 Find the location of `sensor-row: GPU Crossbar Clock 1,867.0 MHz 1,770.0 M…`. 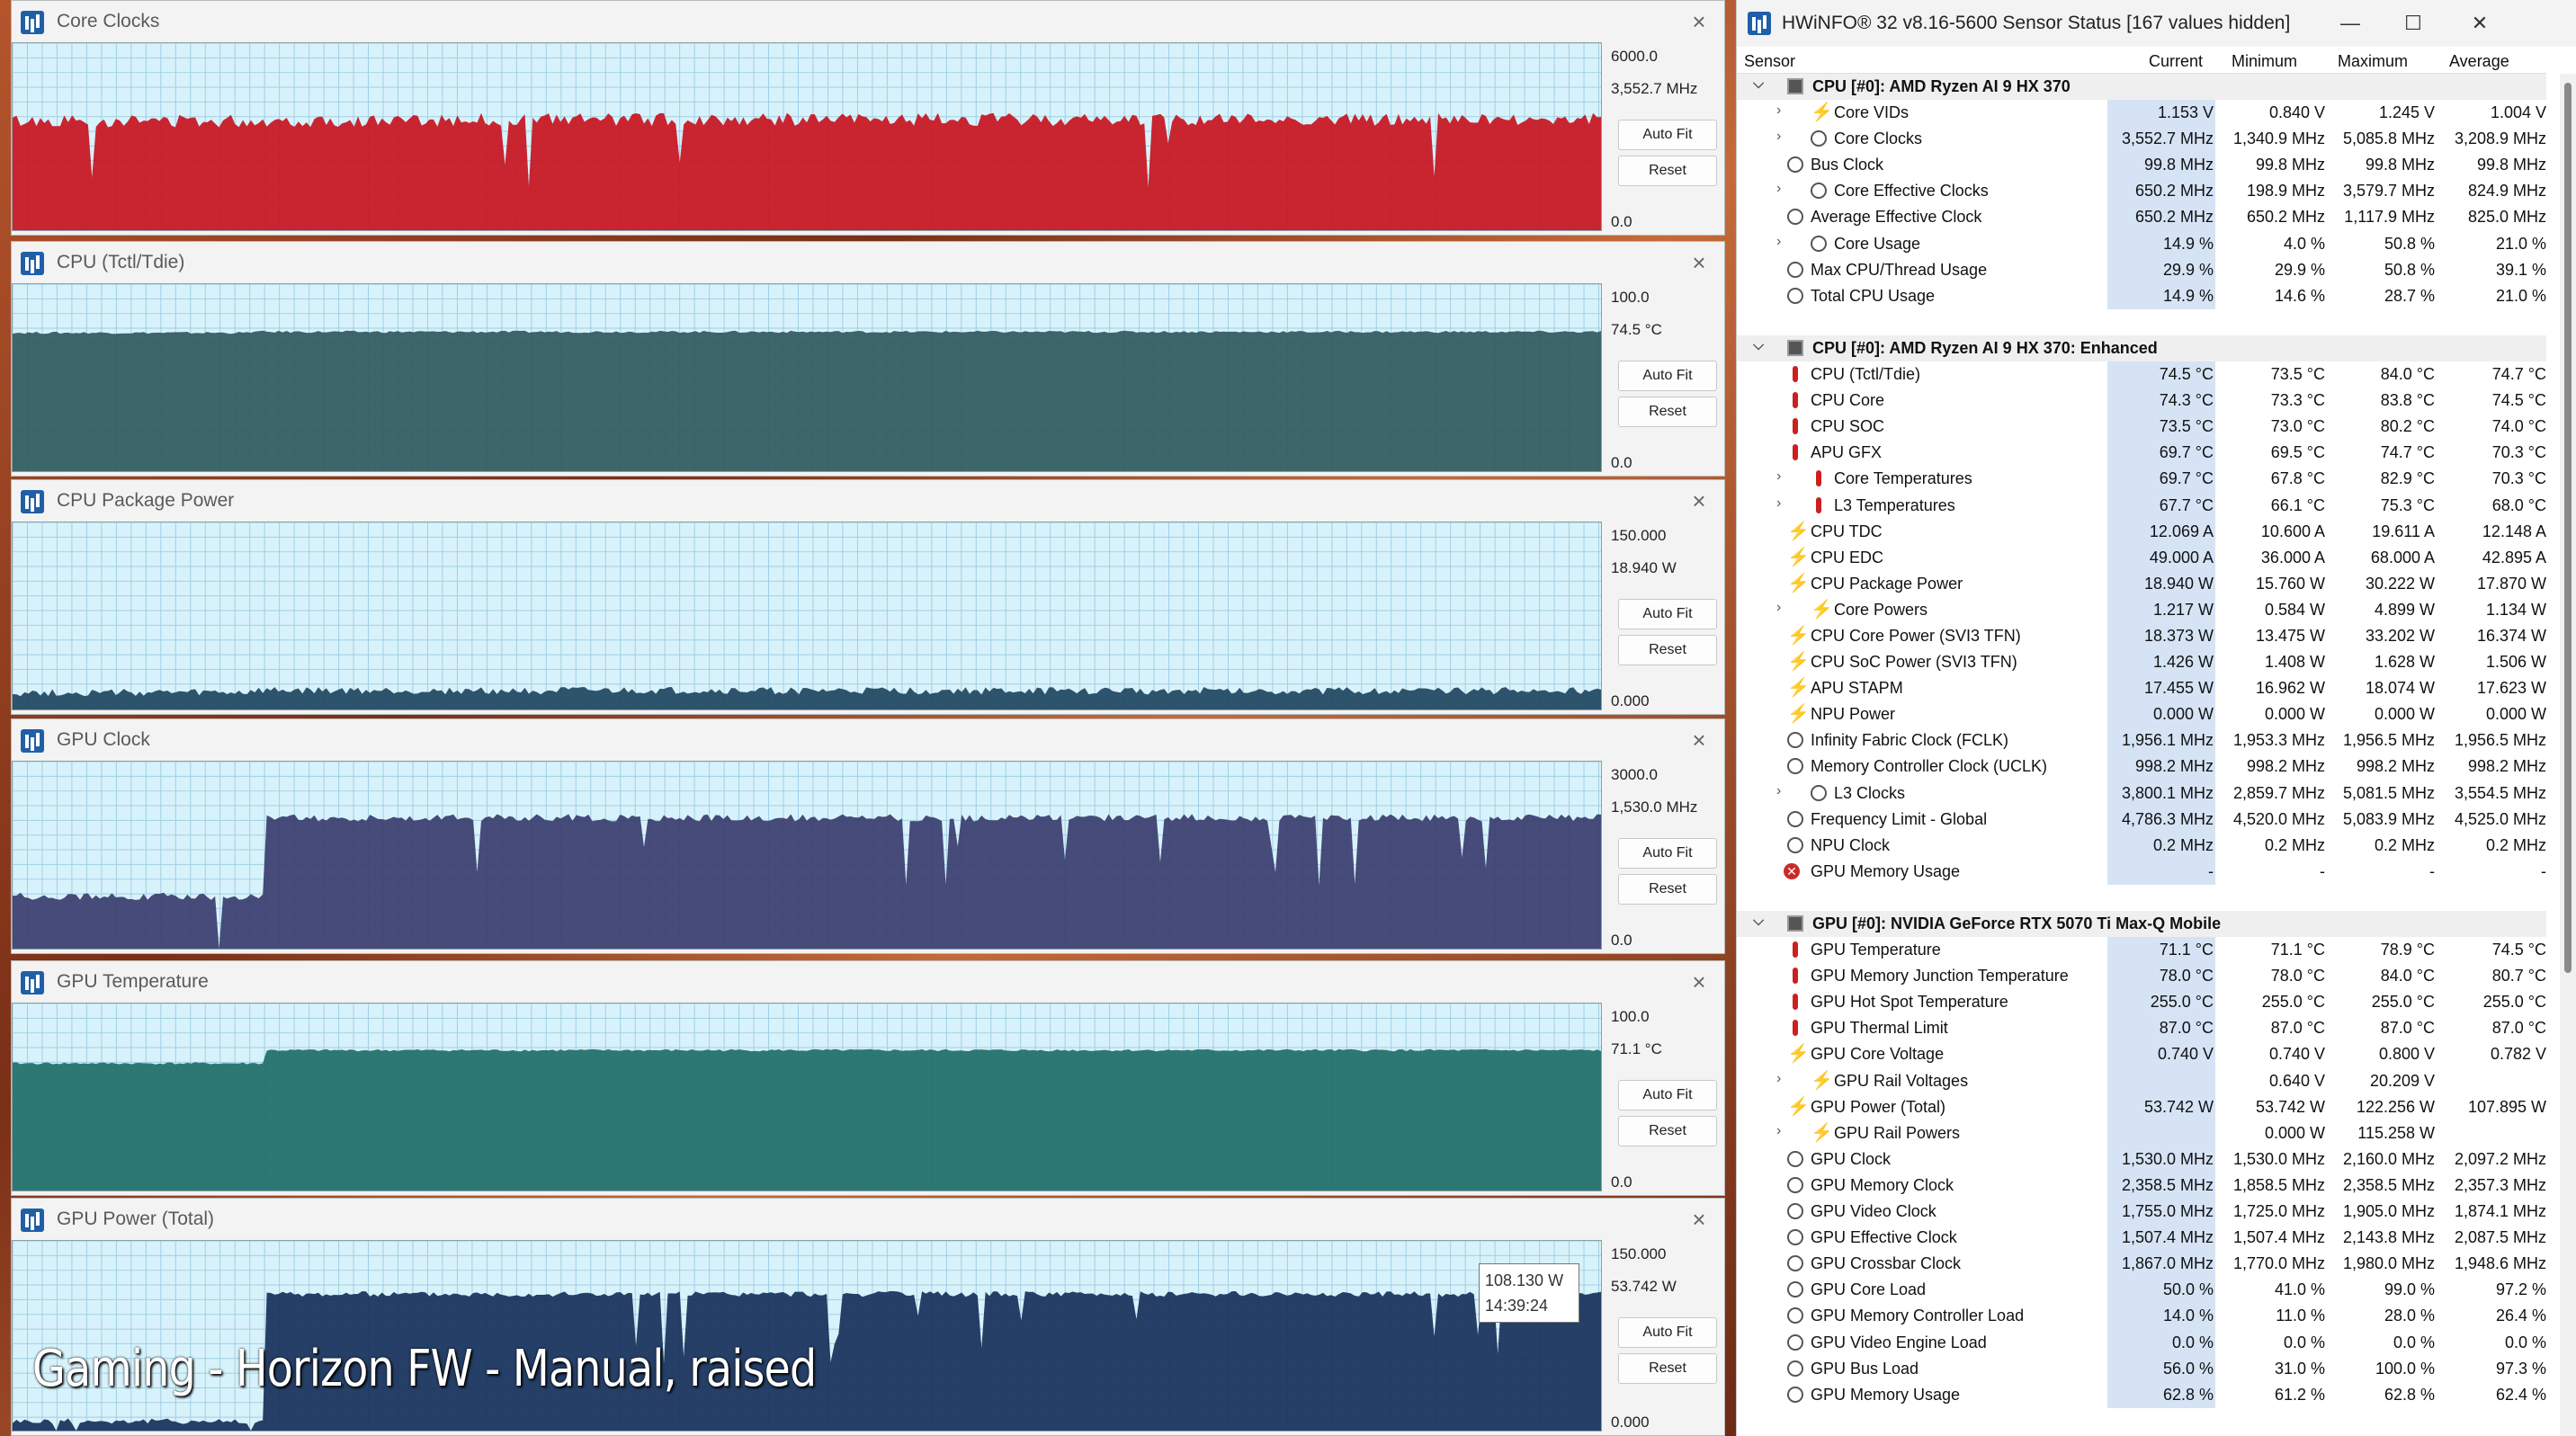

sensor-row: GPU Crossbar Clock 1,867.0 MHz 1,770.0 M… is located at coordinates (2141, 1264).